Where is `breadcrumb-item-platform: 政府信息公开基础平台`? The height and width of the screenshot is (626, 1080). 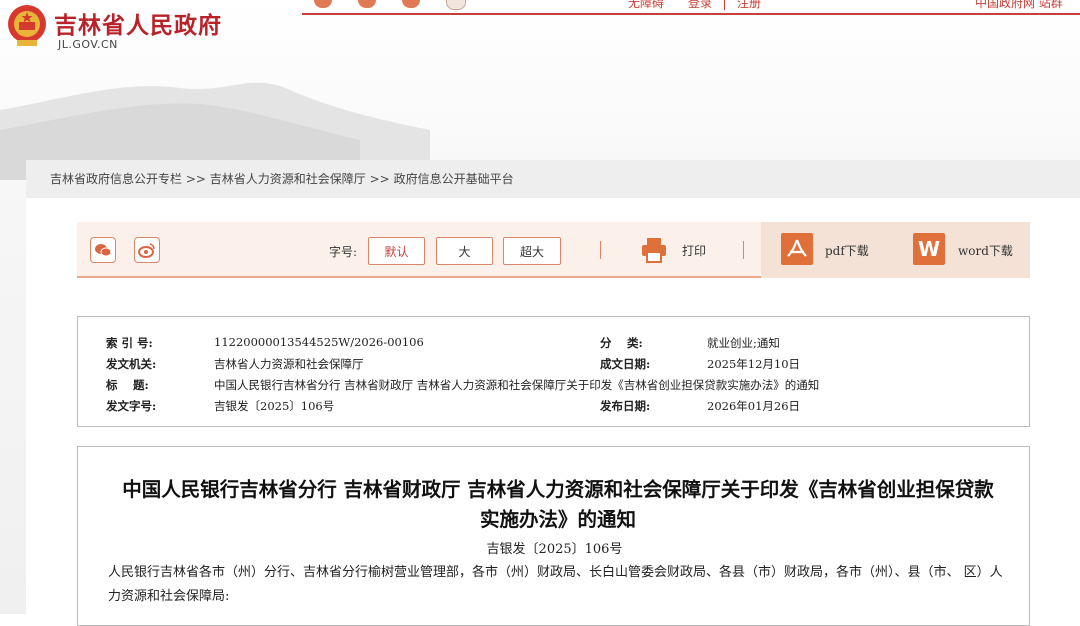 breadcrumb-item-platform: 政府信息公开基础平台 is located at coordinates (454, 179).